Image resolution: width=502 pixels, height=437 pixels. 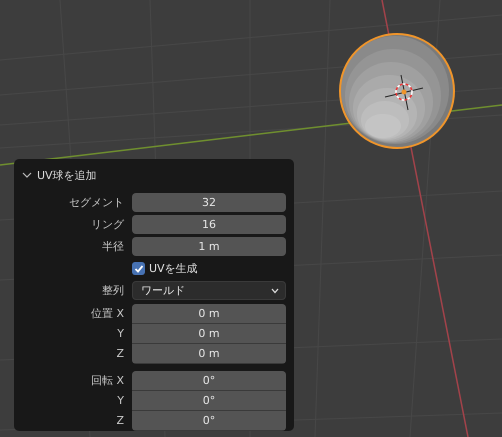 I want to click on panel-title: UV球を追加, so click(x=67, y=175).